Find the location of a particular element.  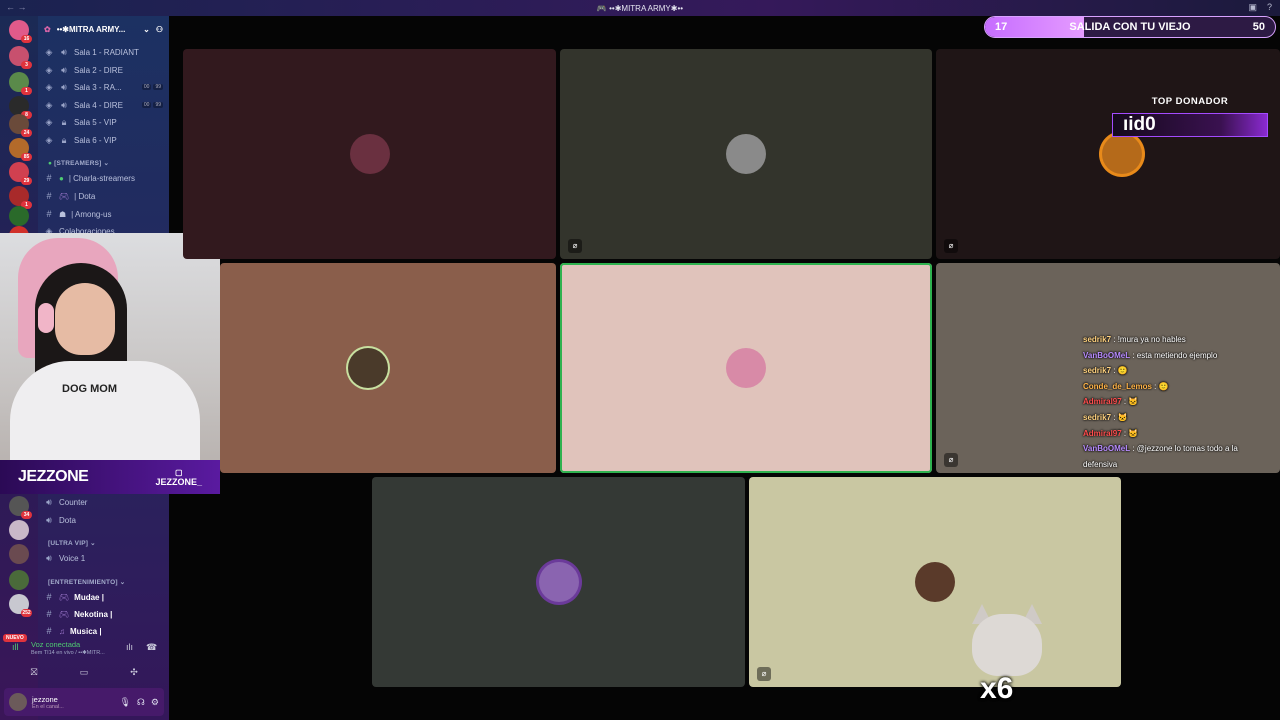

activities-icon: ✣ is located at coordinates (134, 672).